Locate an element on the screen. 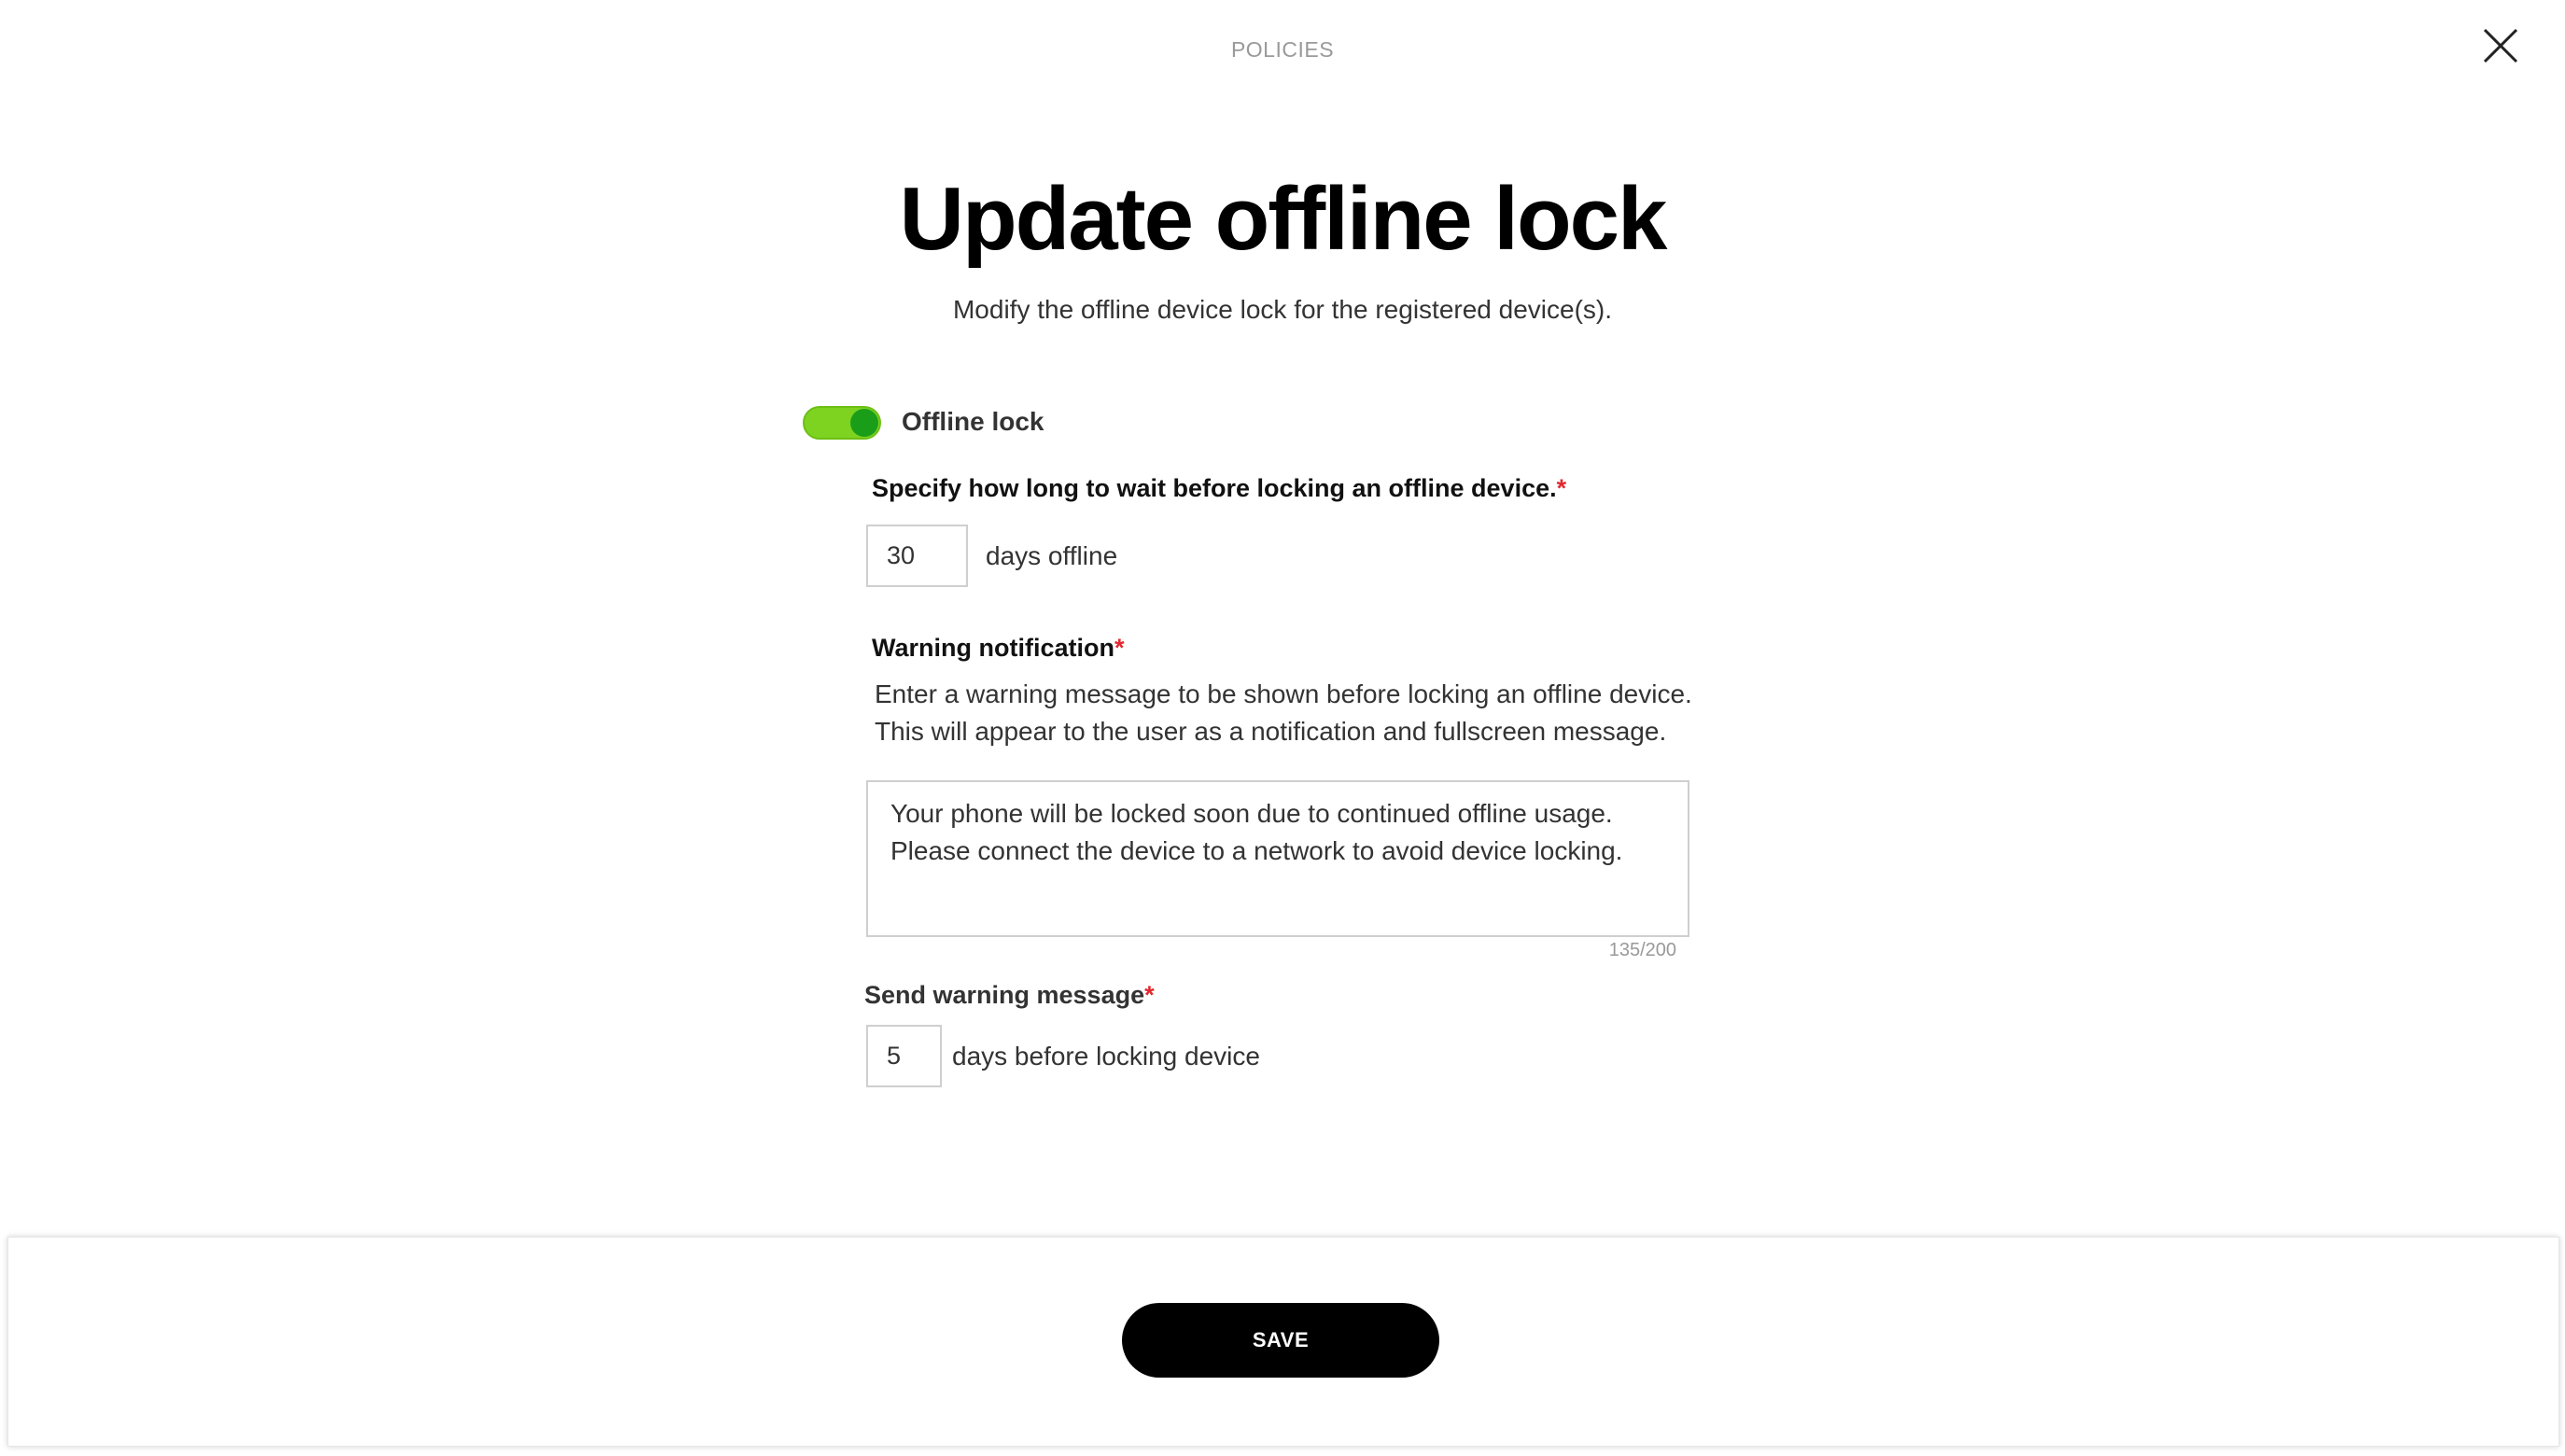  close-button is located at coordinates (2500, 45).